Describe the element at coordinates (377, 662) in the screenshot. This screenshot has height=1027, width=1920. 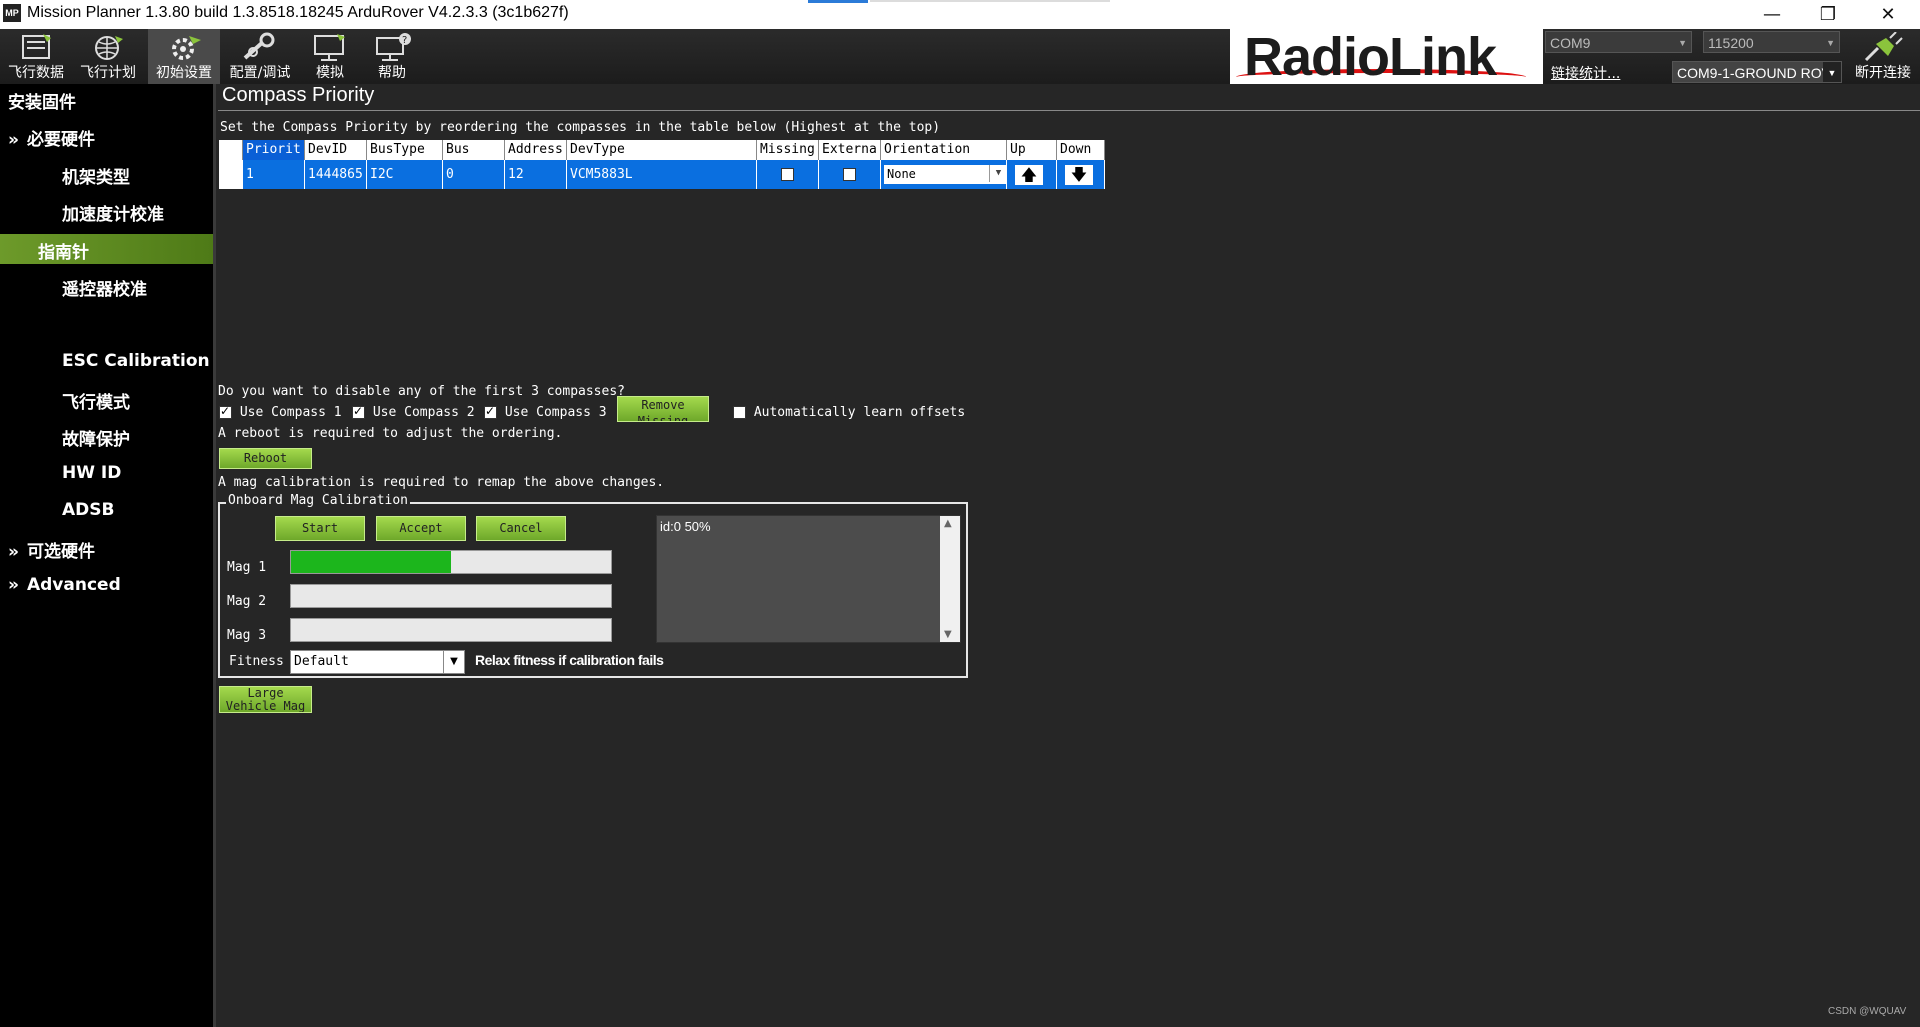
I see `fitness-select: Default ▼` at that location.